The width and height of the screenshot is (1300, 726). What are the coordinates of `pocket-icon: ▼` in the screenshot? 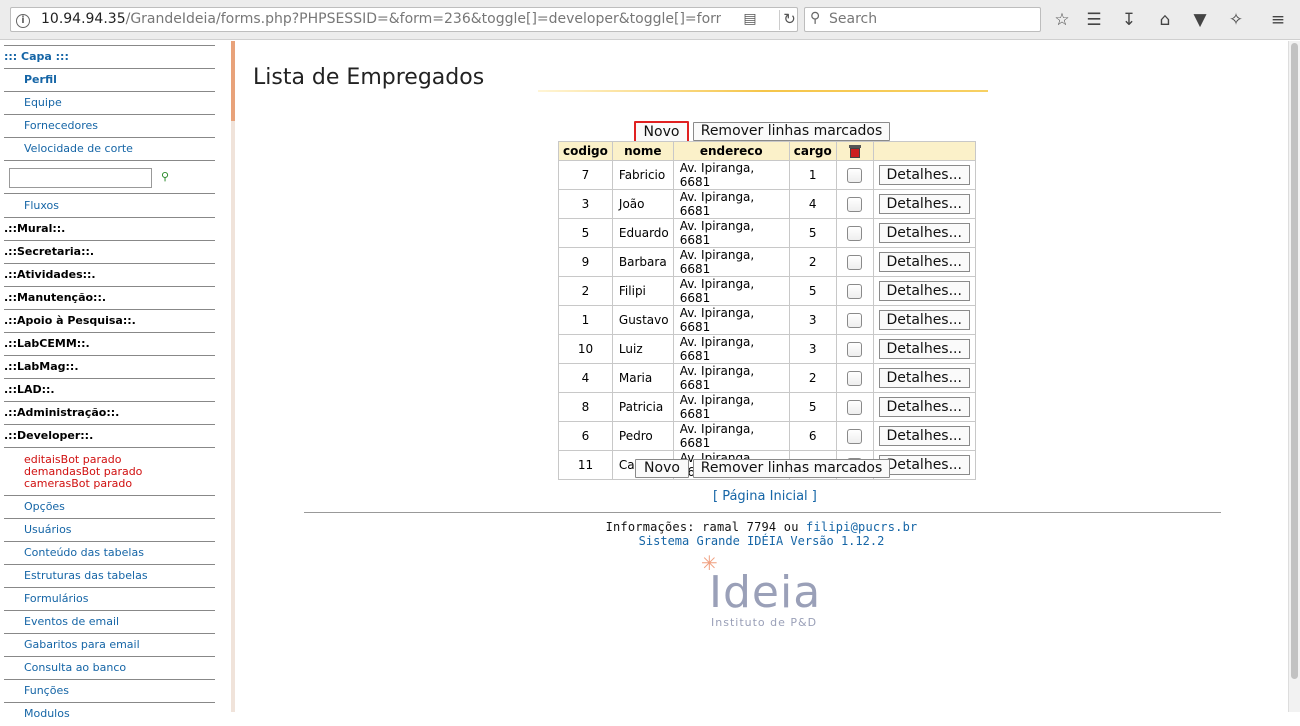 It's located at (1200, 20).